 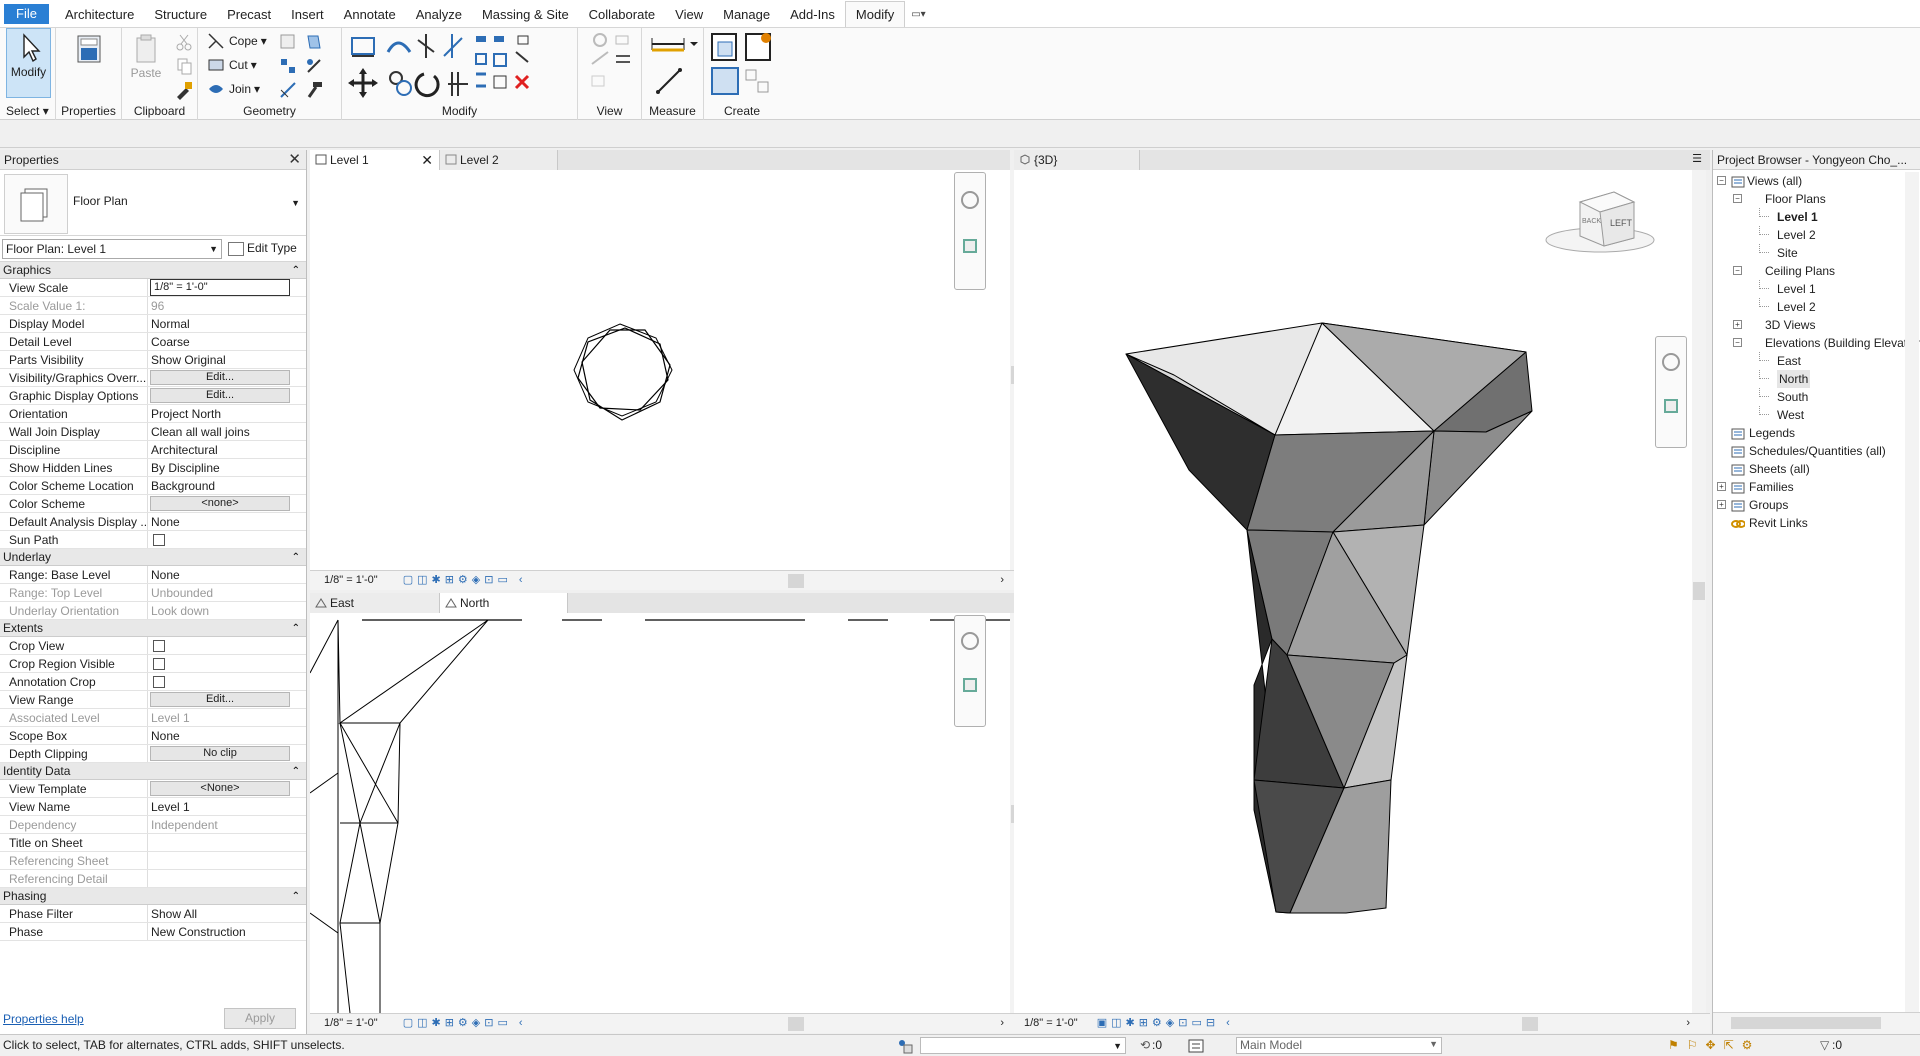 I want to click on category-graphics: Graphics ⌃, so click(x=153, y=270).